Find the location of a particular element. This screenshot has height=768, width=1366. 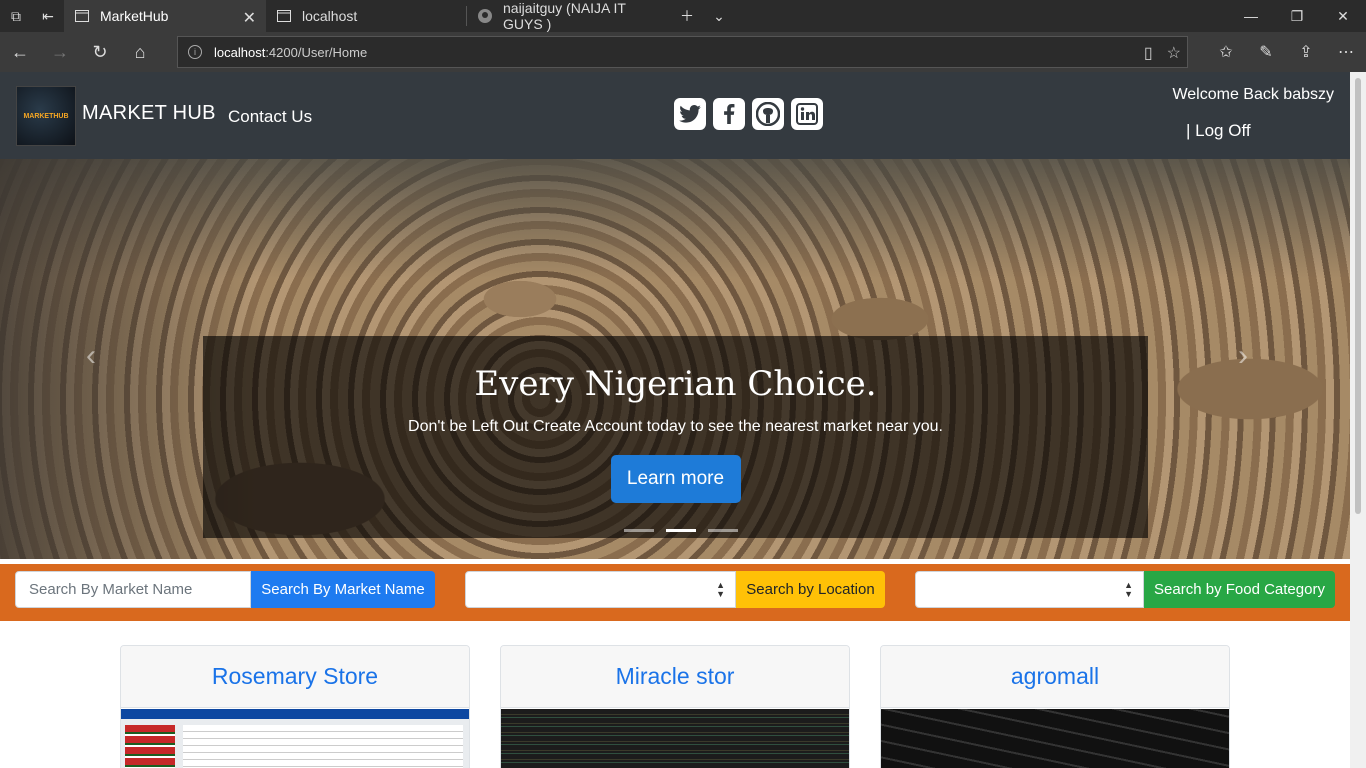

logo-text: MARKETHUB is located at coordinates (46, 116).